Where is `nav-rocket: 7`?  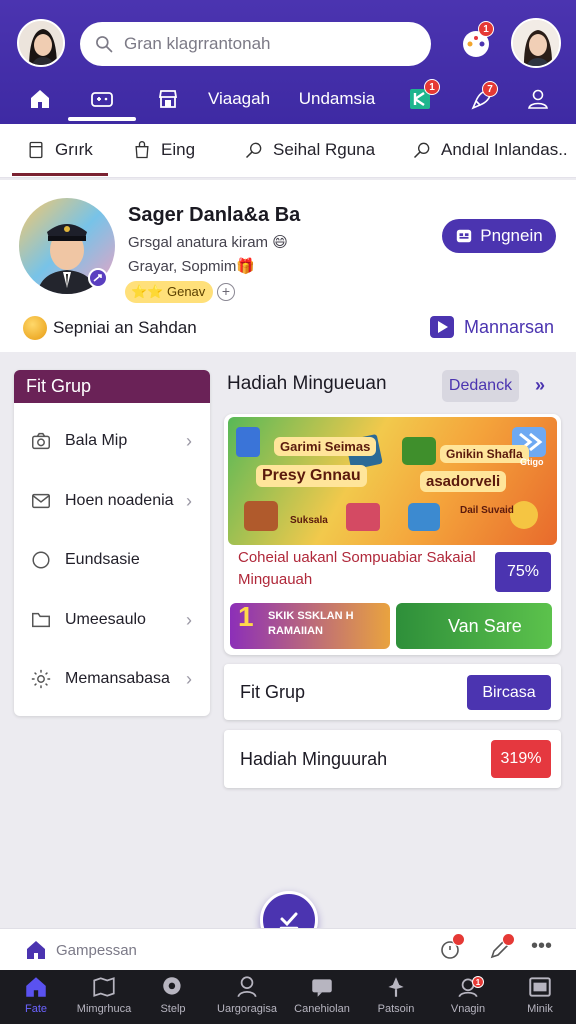
nav-rocket: 7 is located at coordinates (482, 99).